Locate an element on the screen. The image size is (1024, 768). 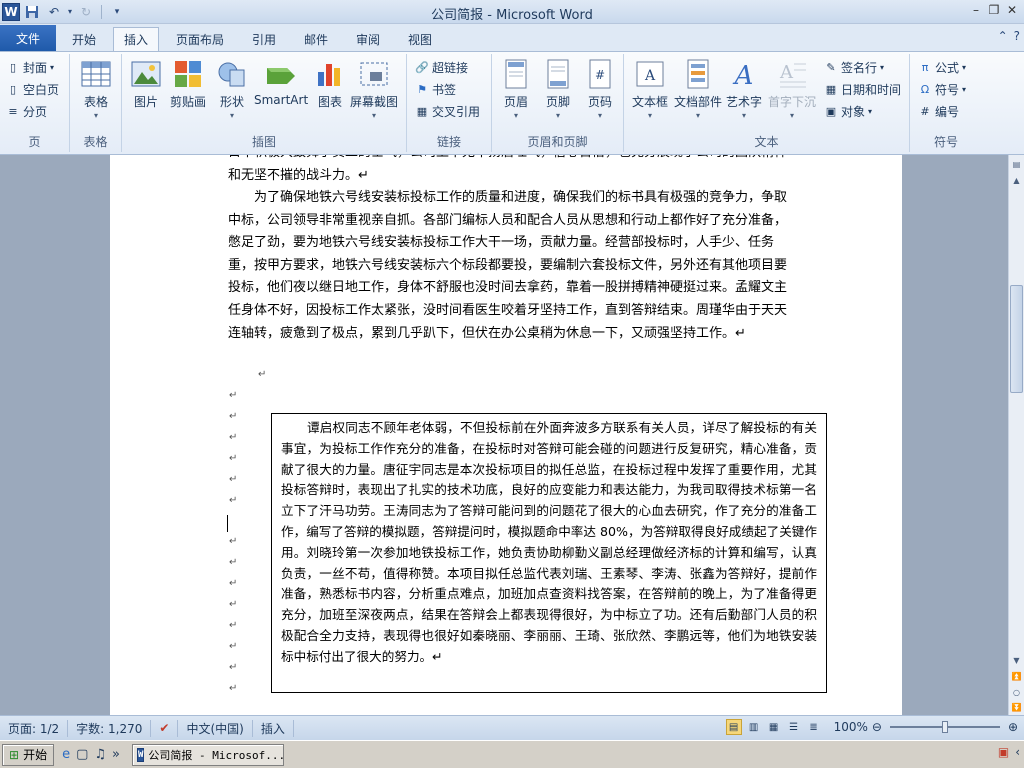
chart-button: 图表 is located at coordinates (330, 84).